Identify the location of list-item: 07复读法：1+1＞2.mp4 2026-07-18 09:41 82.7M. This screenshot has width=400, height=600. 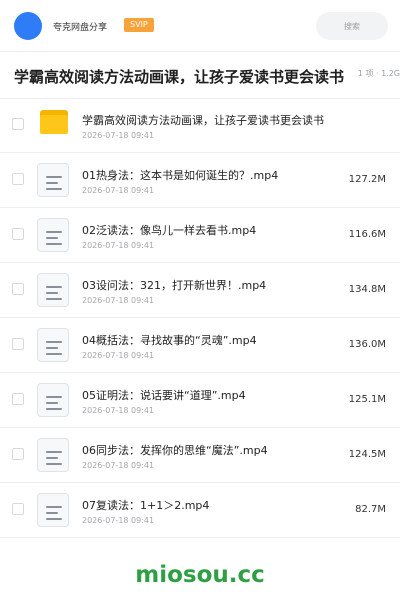
(200, 510).